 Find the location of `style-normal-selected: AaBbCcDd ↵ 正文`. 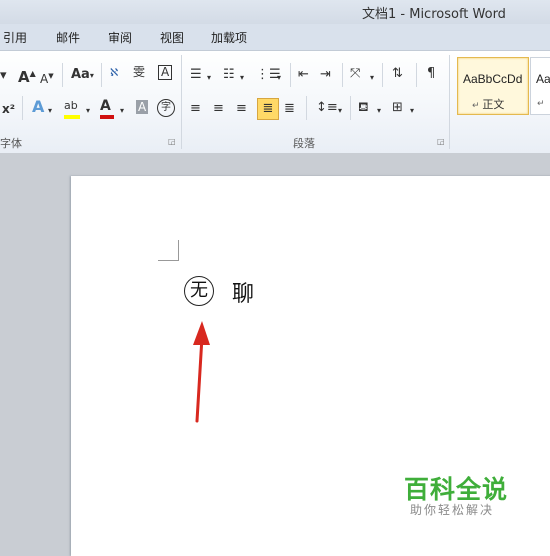

style-normal-selected: AaBbCcDd ↵ 正文 is located at coordinates (493, 86).